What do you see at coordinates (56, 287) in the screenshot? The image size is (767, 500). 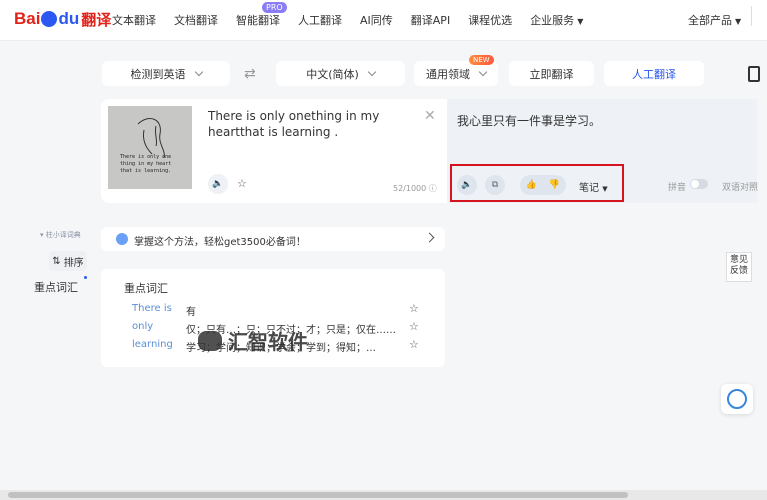 I see `sidebar-item-keywords: 重点词汇` at bounding box center [56, 287].